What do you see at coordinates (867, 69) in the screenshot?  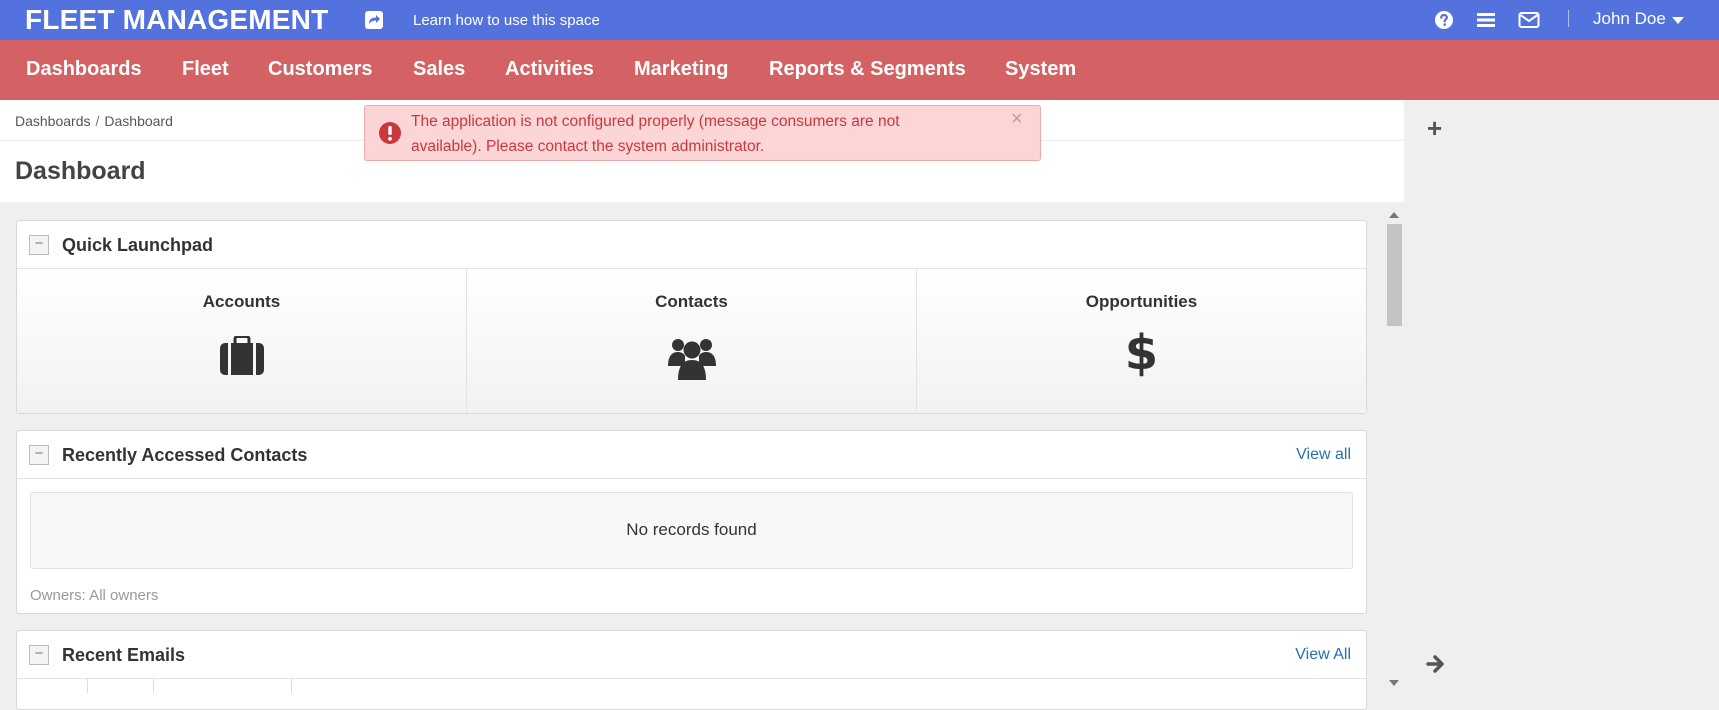 I see `menu-item-reports-segments: Reports & Segments` at bounding box center [867, 69].